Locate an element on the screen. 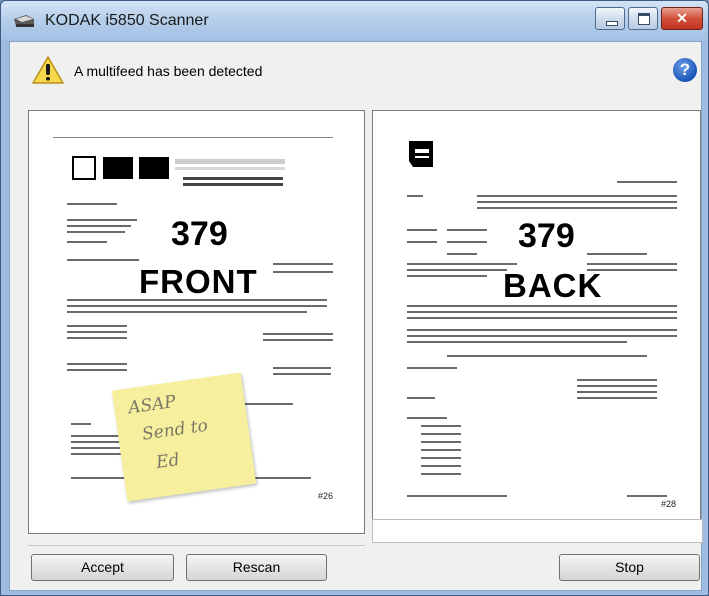 This screenshot has height=596, width=709. minimize-button is located at coordinates (610, 18).